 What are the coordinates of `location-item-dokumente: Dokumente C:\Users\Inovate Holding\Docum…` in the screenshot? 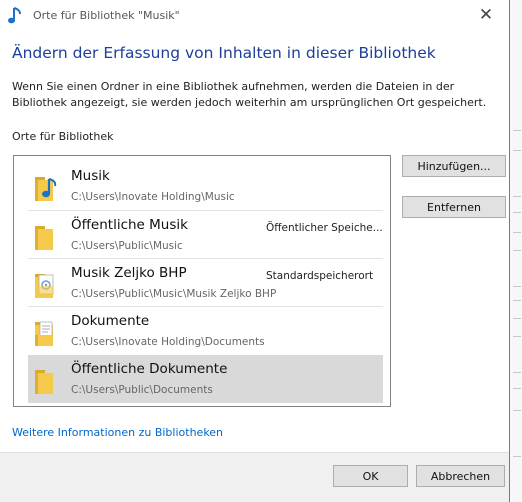 It's located at (205, 331).